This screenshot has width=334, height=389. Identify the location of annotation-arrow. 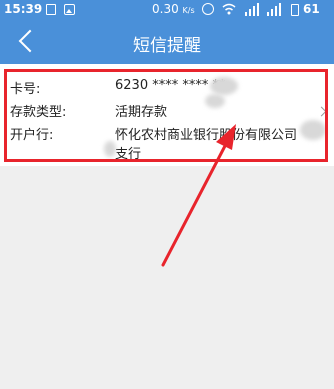
(198, 195).